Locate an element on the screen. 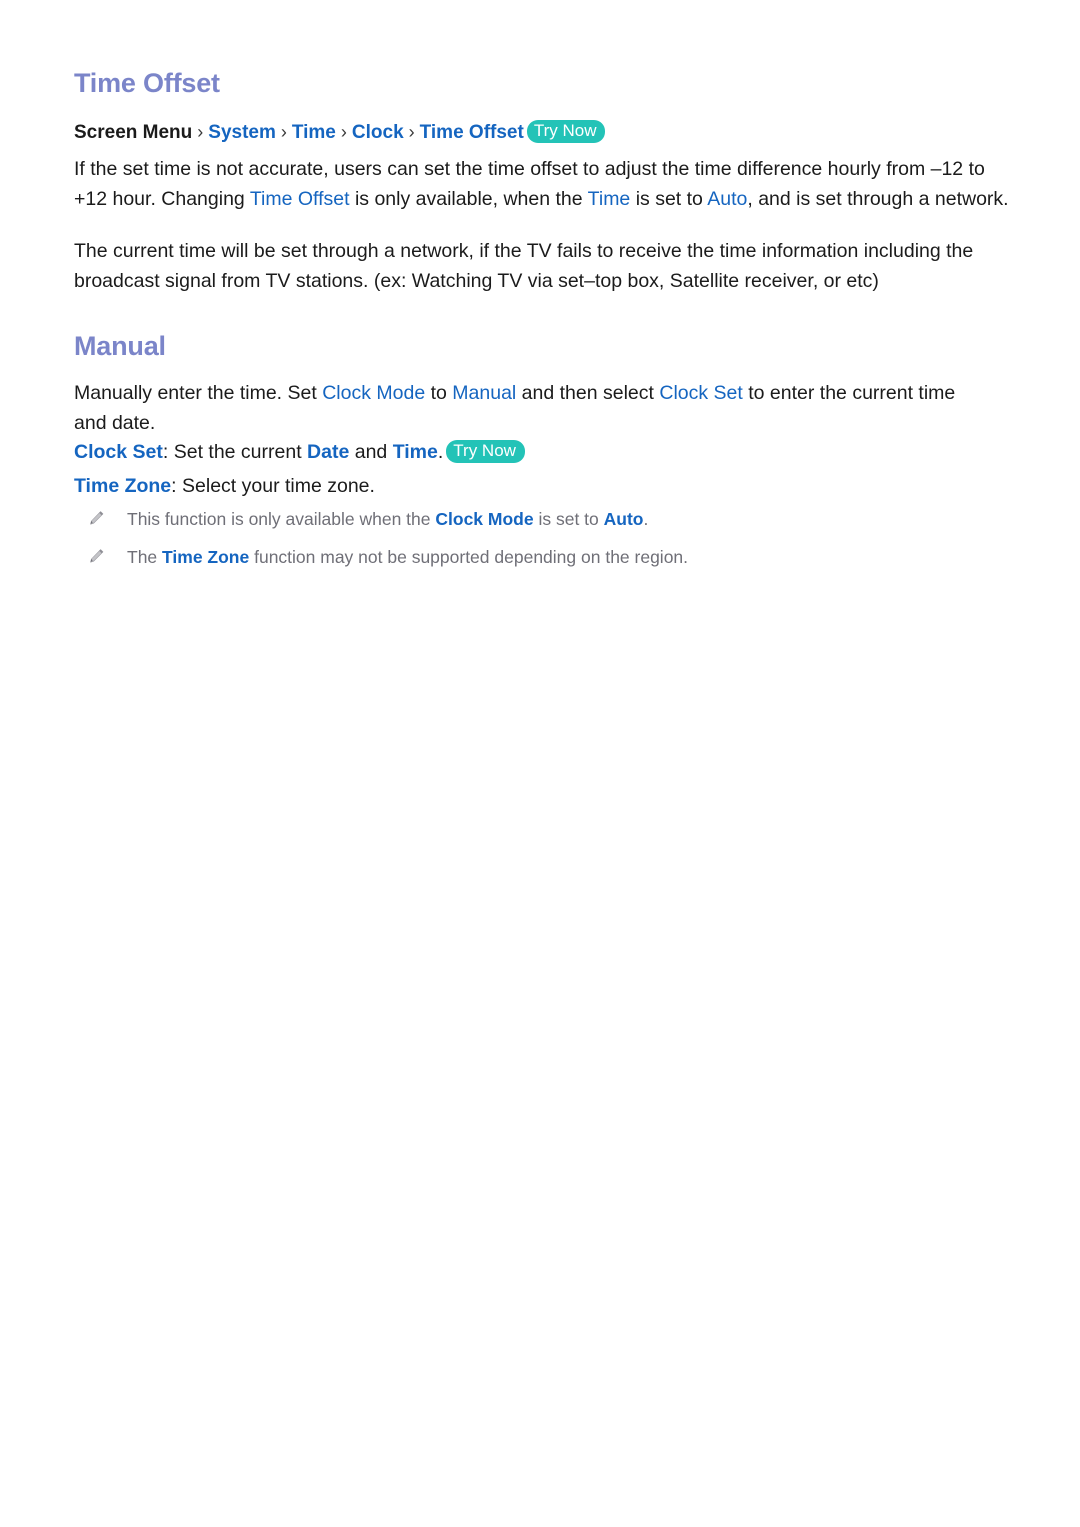 The height and width of the screenshot is (1527, 1080). definition-time-zone: Time Zone: Select your time zone. is located at coordinates (224, 486).